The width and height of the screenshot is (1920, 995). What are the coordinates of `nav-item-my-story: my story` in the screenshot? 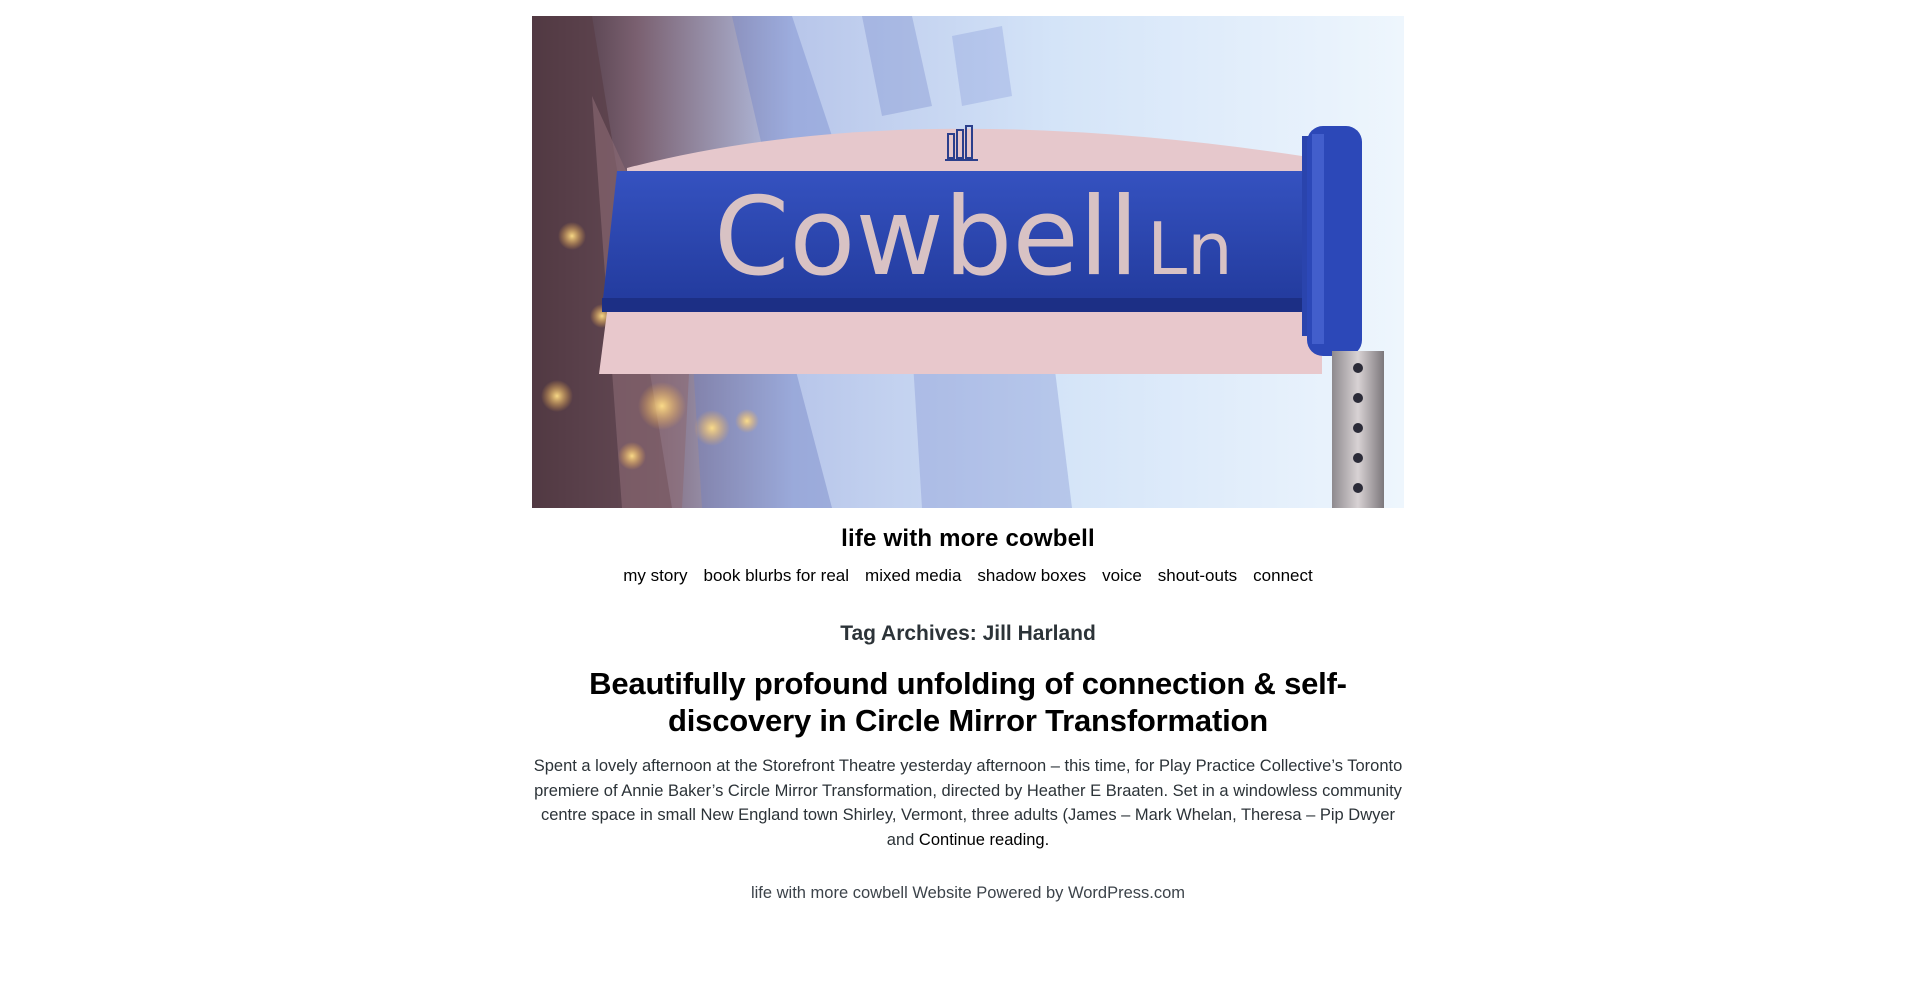 It's located at (655, 576).